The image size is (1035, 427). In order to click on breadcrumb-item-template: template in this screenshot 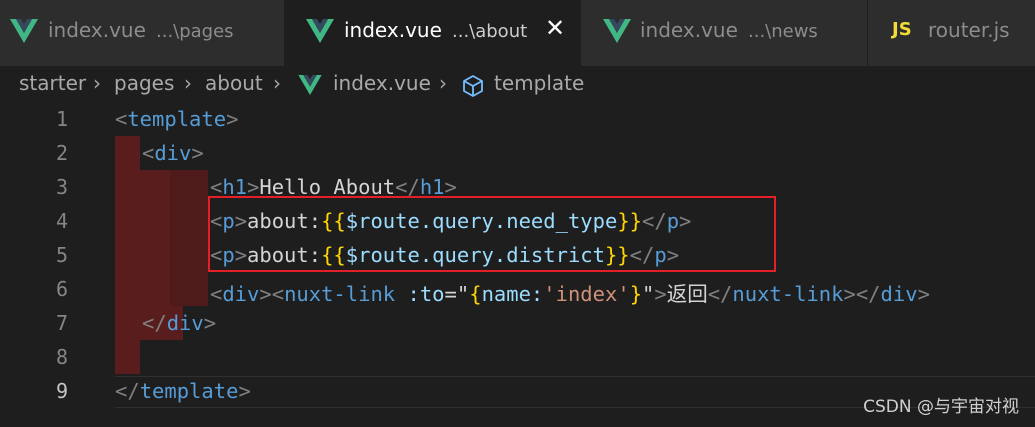, I will do `click(539, 83)`.